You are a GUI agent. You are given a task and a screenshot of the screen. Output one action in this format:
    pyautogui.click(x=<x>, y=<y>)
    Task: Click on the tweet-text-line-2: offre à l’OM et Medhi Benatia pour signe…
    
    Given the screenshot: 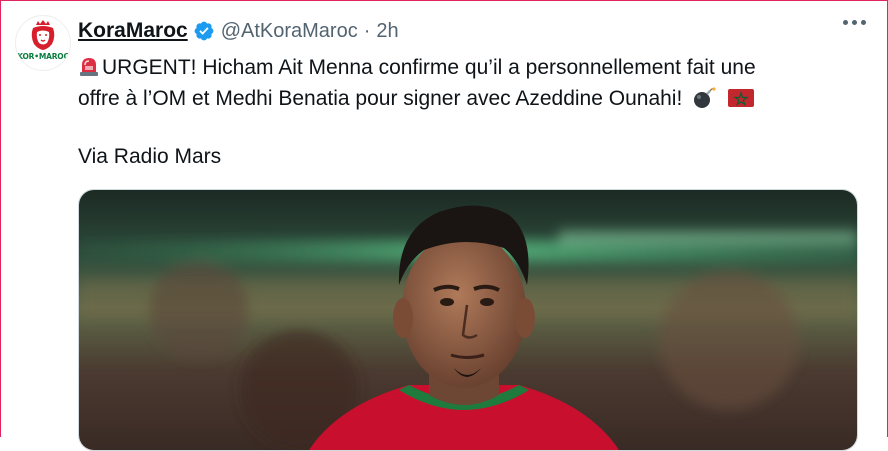 What is the action you would take?
    pyautogui.click(x=468, y=98)
    